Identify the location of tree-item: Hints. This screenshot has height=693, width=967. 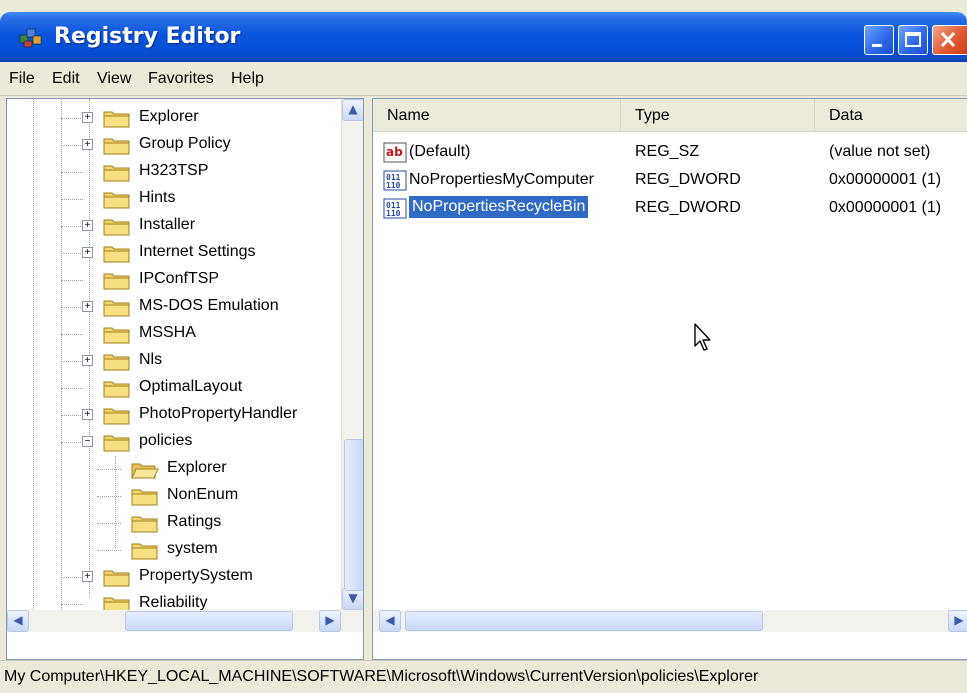
(202, 198).